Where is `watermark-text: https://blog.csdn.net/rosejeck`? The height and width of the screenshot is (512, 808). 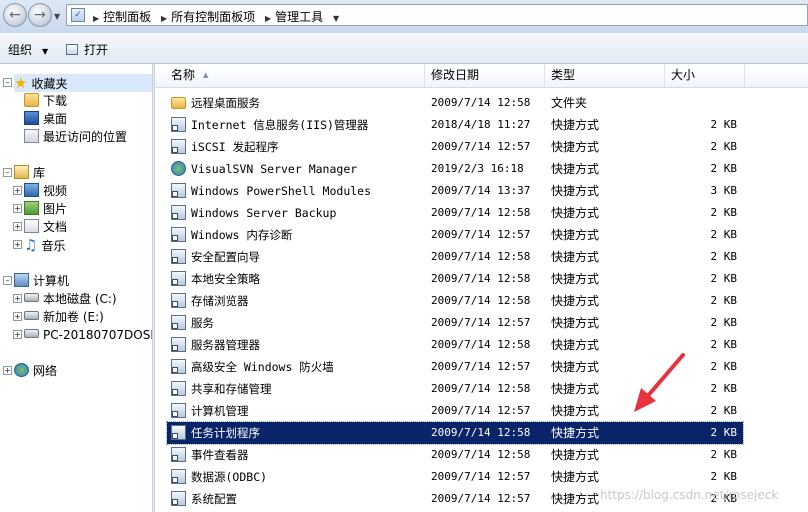 watermark-text: https://blog.csdn.net/rosejeck is located at coordinates (689, 495).